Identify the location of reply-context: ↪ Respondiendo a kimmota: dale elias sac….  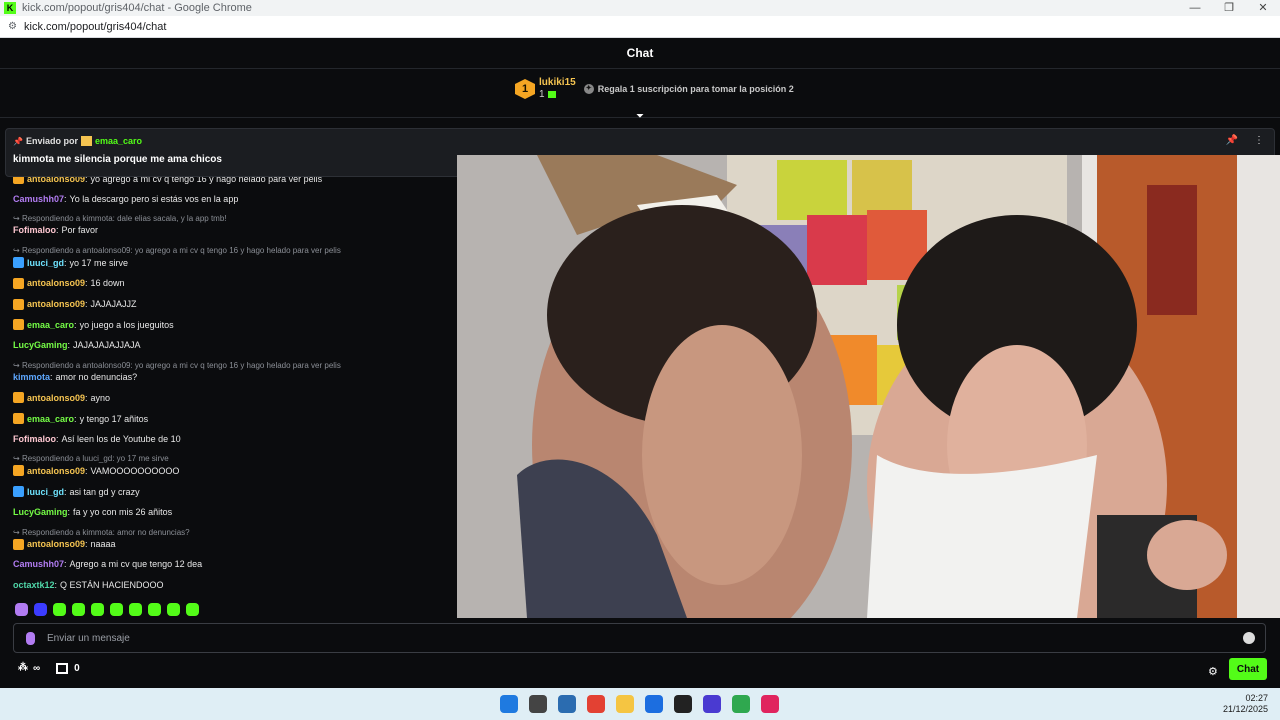
(120, 218).